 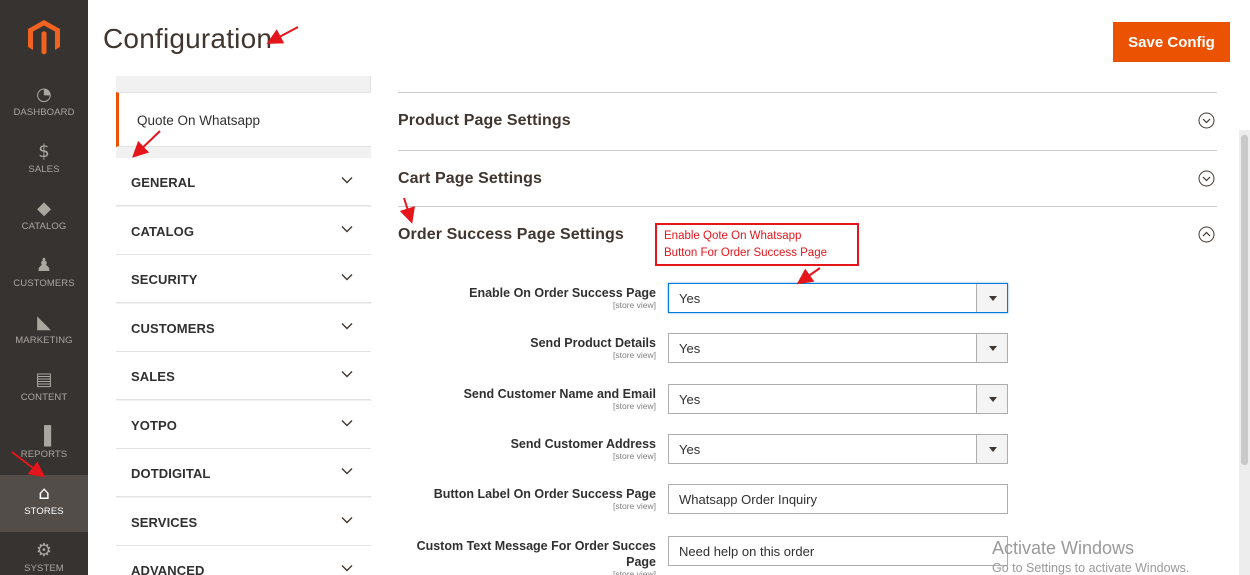 What do you see at coordinates (44, 553) in the screenshot?
I see `nav-item-system: ⚙ SYSTEM` at bounding box center [44, 553].